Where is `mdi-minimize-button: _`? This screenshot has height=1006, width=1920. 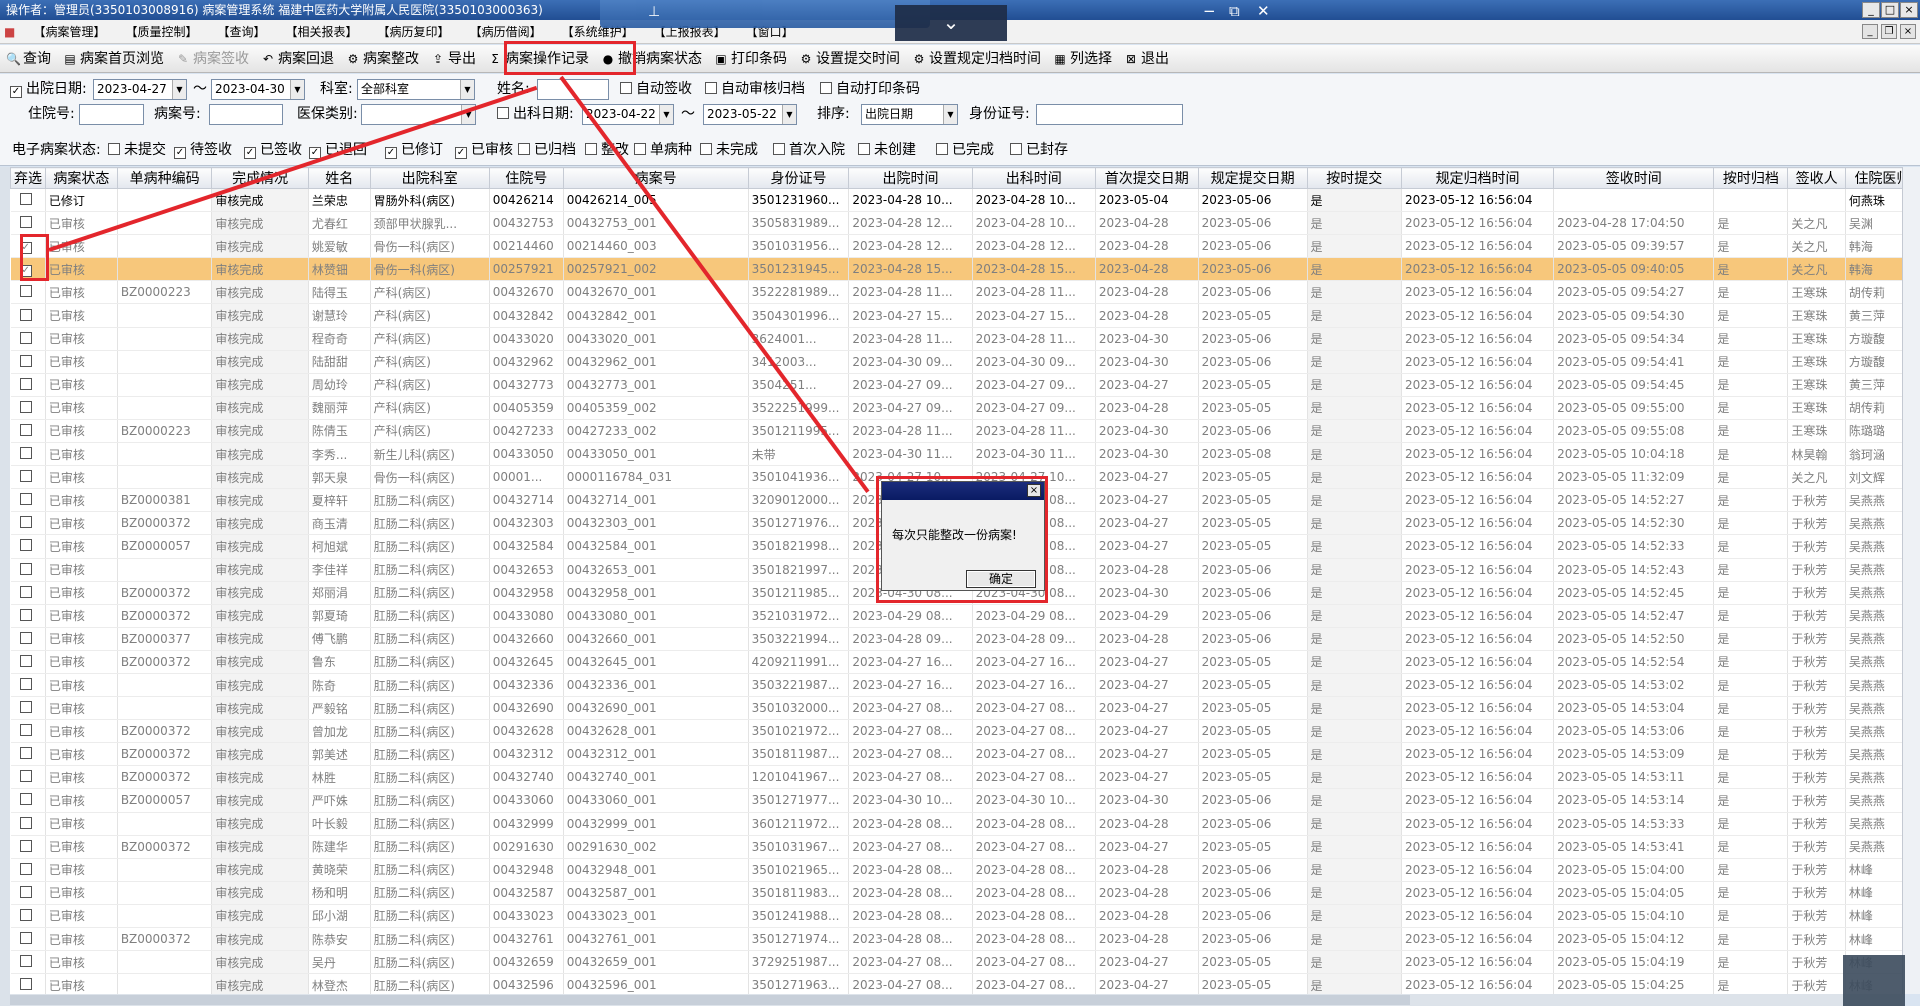
mdi-minimize-button: _ is located at coordinates (1870, 31).